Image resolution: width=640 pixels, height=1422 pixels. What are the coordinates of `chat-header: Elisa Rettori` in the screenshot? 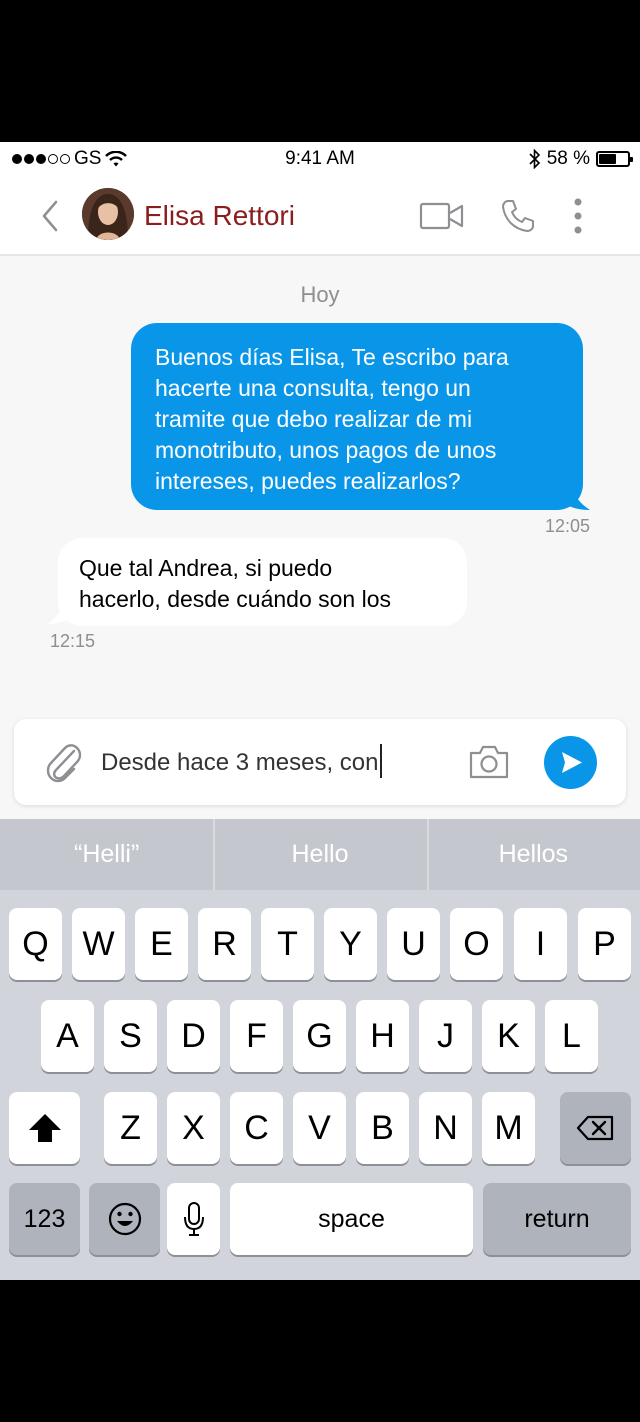 It's located at (320, 216).